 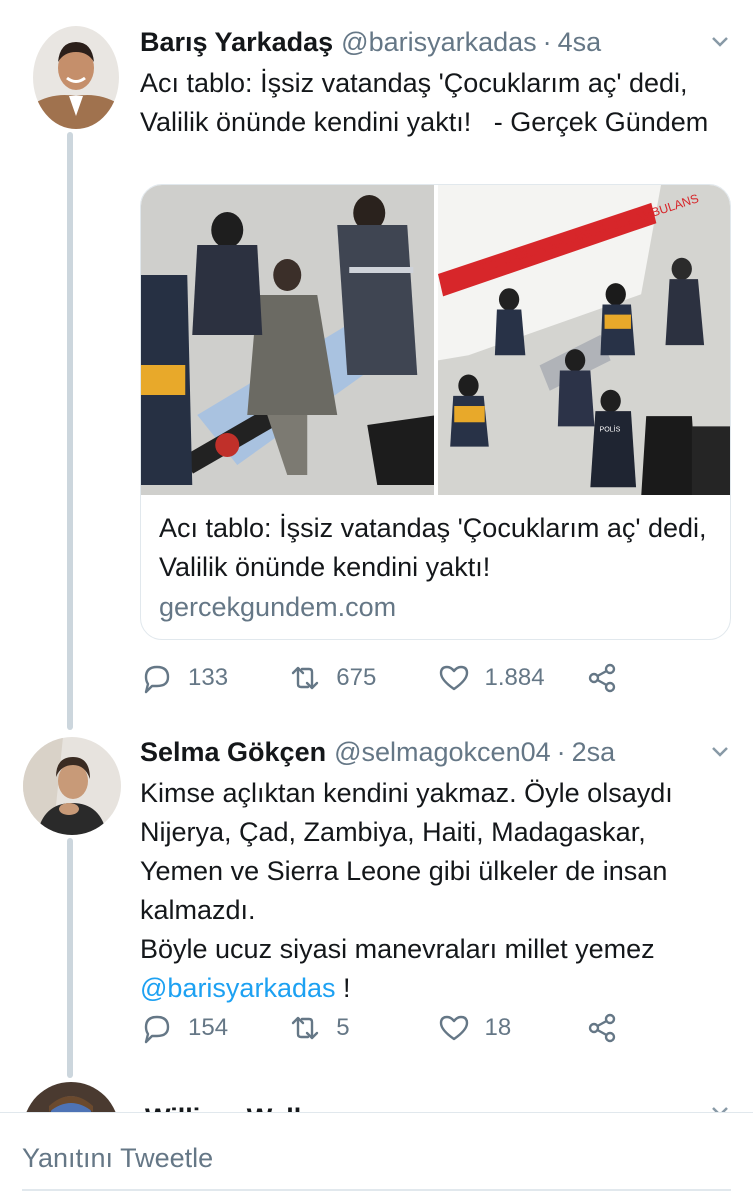 I want to click on avatar-selmagokcen04, so click(x=72, y=786).